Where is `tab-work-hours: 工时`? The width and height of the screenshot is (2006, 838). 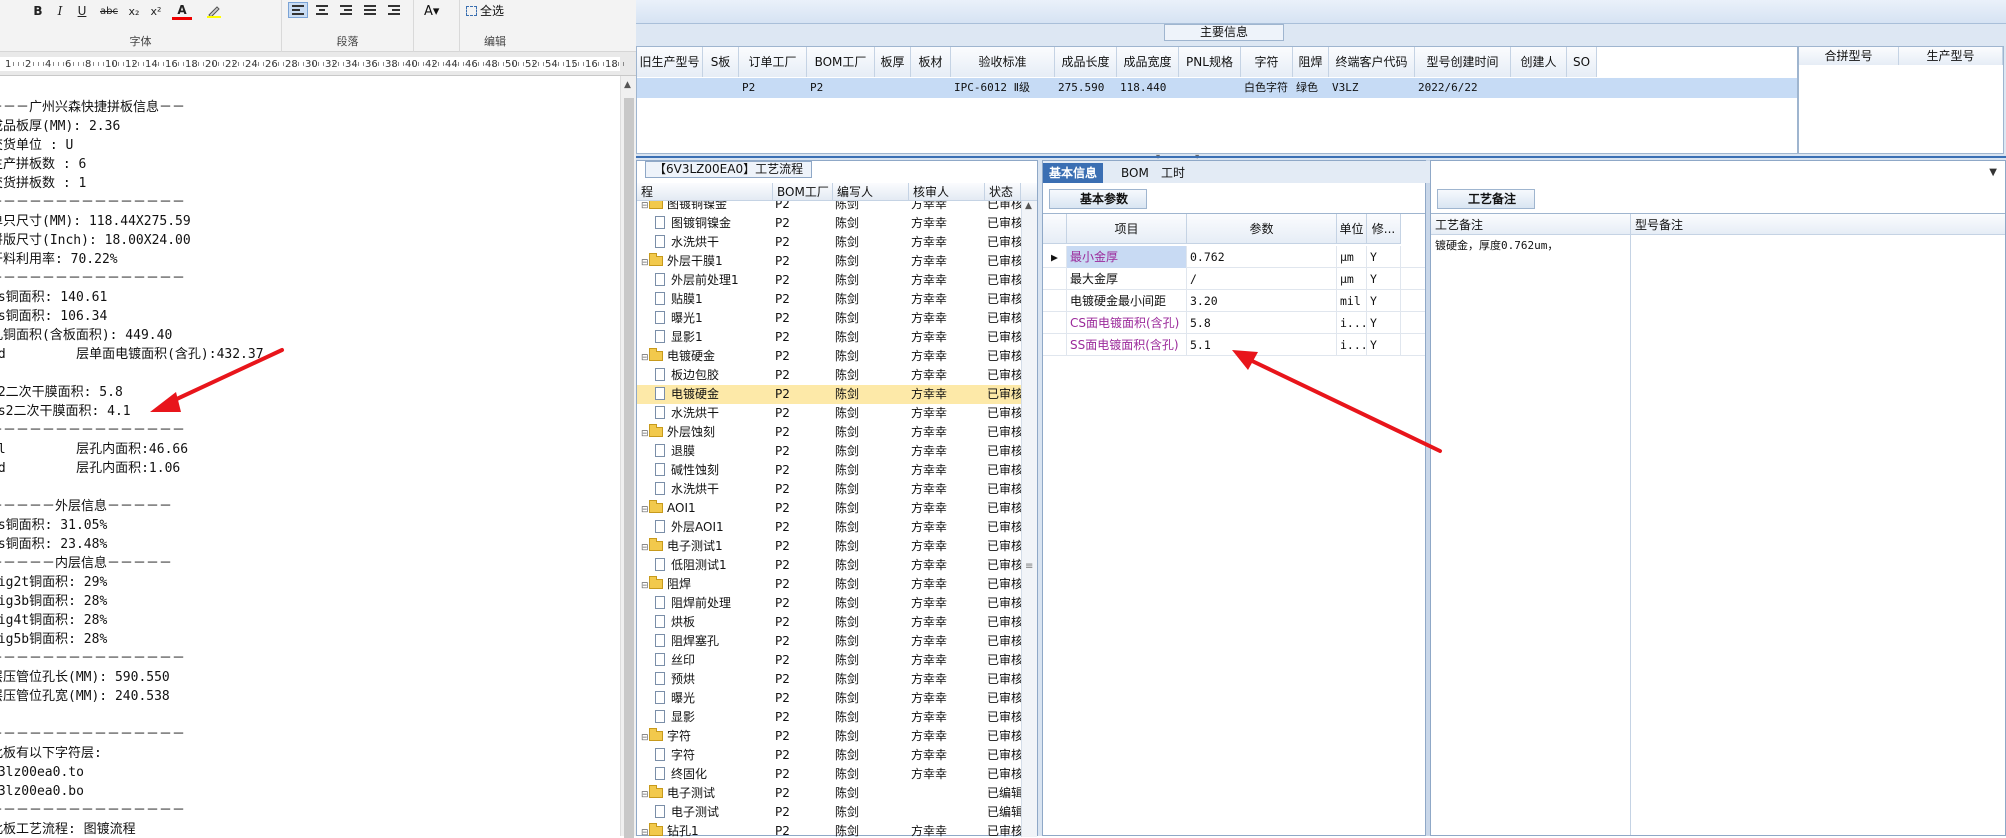 tab-work-hours: 工时 is located at coordinates (1173, 173).